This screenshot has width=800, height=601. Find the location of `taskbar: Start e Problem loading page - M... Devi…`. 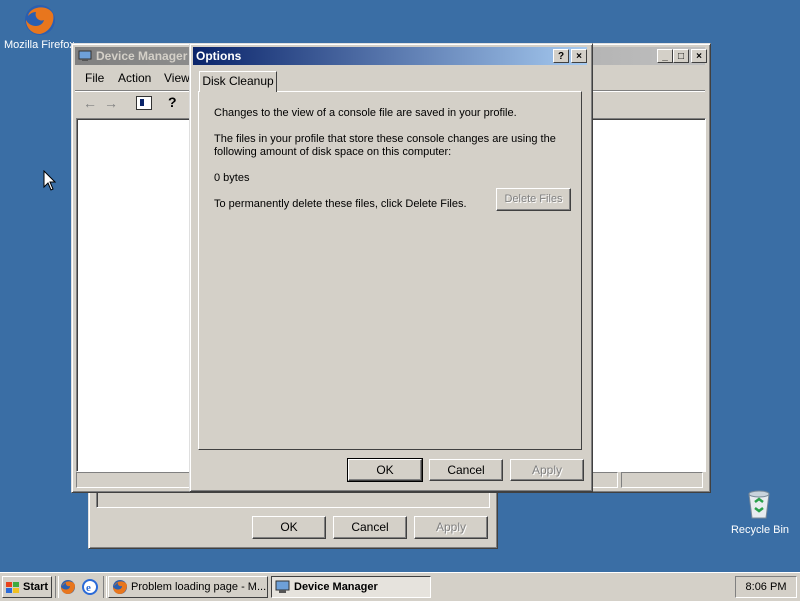

taskbar: Start e Problem loading page - M... Devi… is located at coordinates (400, 586).